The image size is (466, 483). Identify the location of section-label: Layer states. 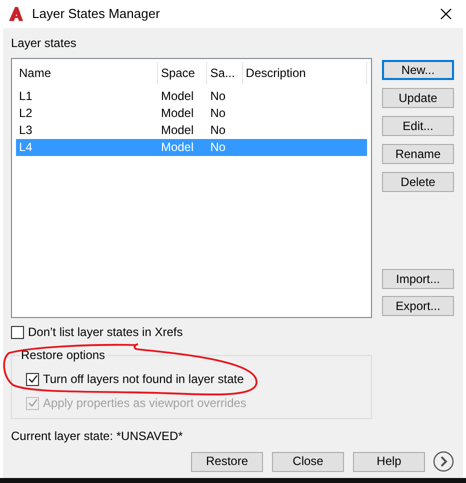
(44, 43).